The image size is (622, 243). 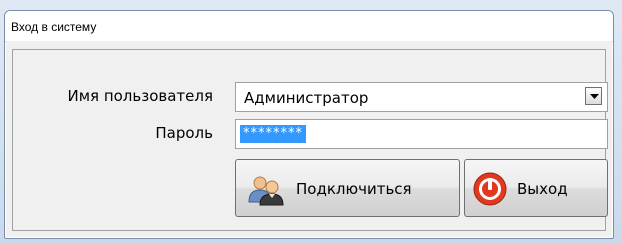 What do you see at coordinates (490, 189) in the screenshot?
I see `power-icon` at bounding box center [490, 189].